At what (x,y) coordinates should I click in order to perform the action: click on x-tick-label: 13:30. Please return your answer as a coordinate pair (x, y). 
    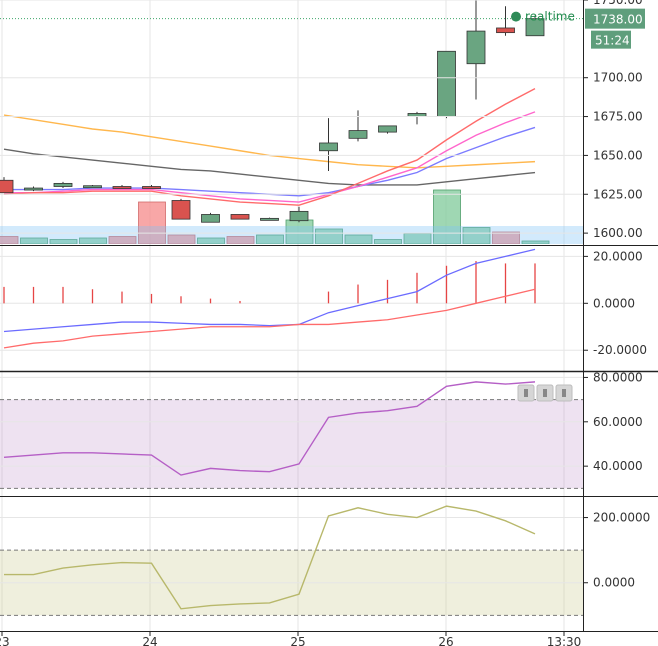
    Looking at the image, I should click on (564, 640).